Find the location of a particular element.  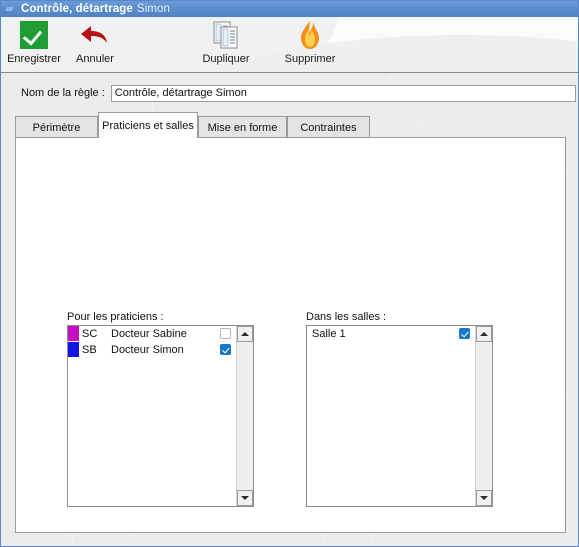

rooms-group: Dans les salles : Salle 1 is located at coordinates (399, 409).